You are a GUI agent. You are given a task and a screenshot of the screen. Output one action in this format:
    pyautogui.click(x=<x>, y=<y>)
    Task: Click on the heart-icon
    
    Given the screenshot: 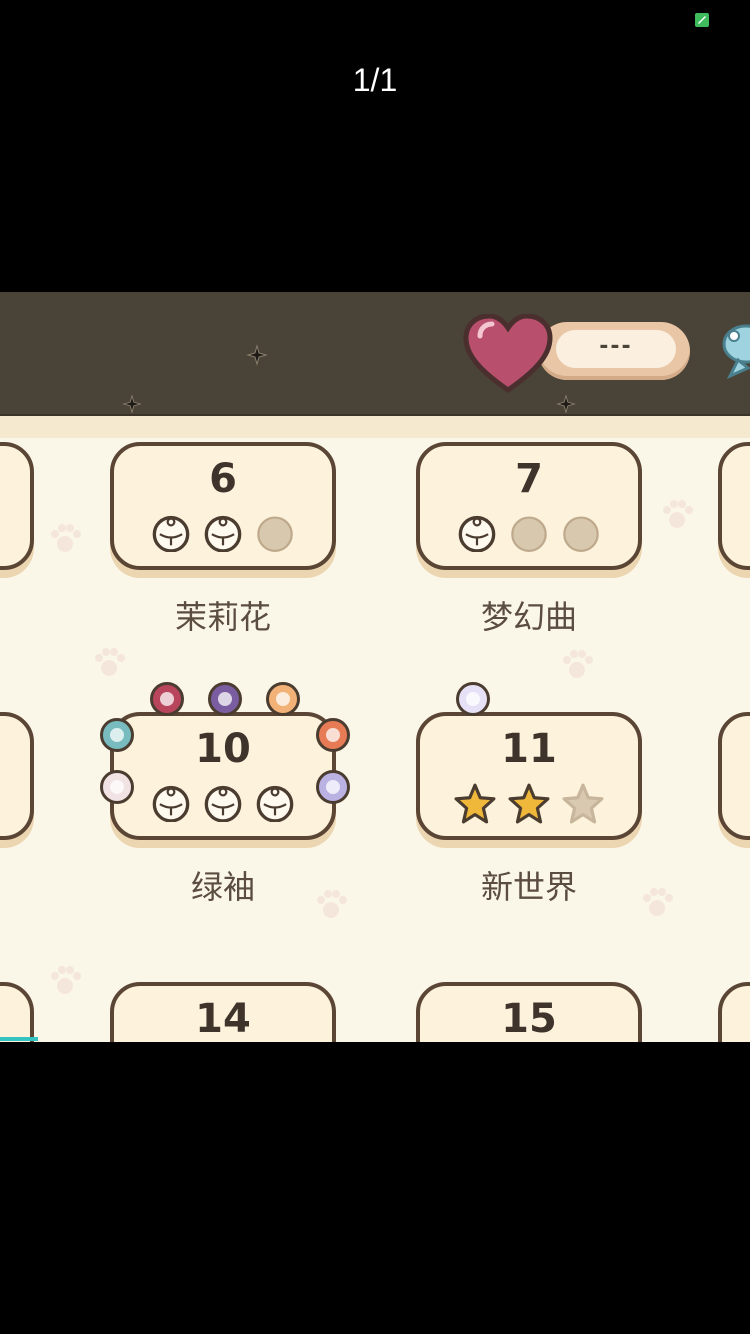 What is the action you would take?
    pyautogui.click(x=508, y=354)
    